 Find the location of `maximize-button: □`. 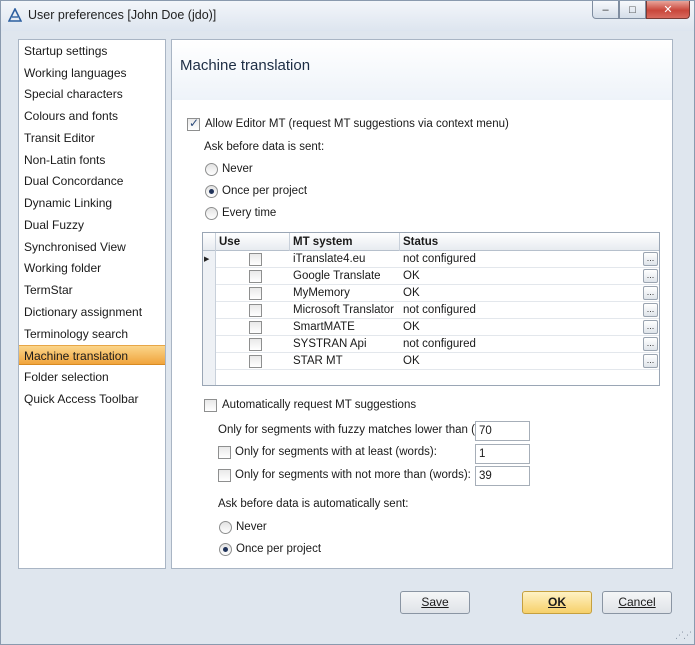

maximize-button: □ is located at coordinates (632, 10).